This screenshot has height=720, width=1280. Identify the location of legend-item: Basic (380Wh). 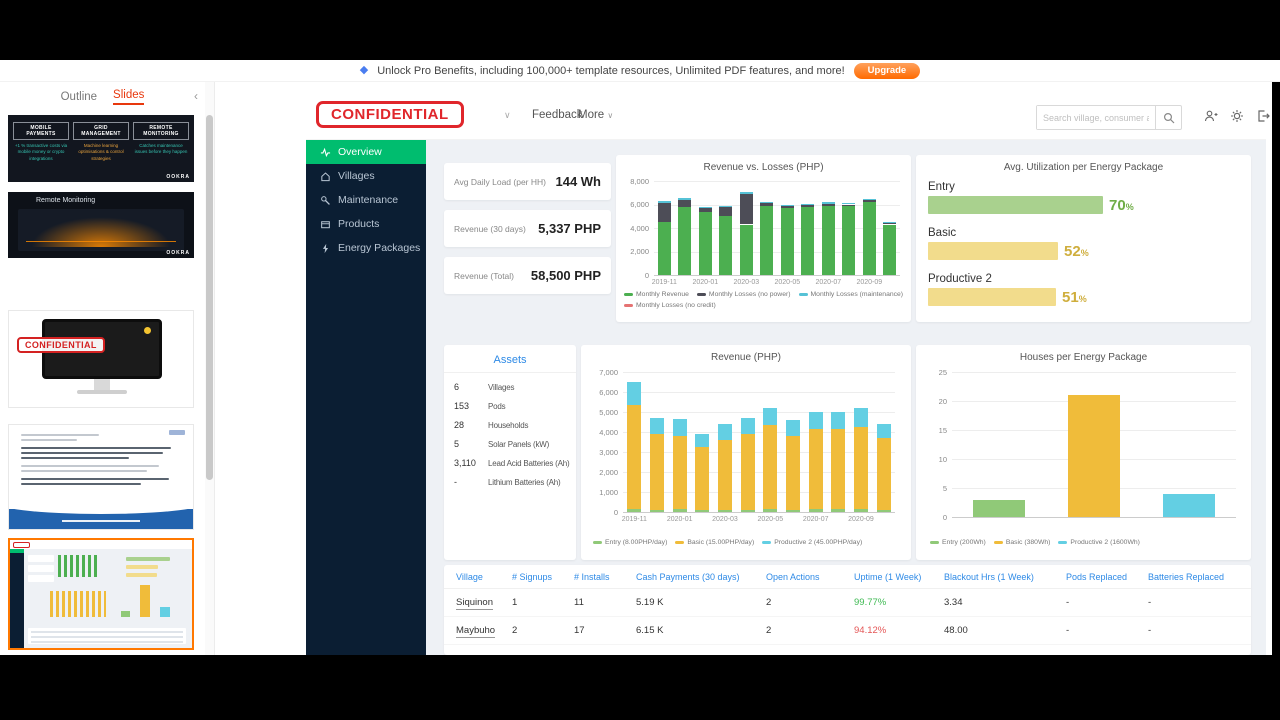
(1021, 542).